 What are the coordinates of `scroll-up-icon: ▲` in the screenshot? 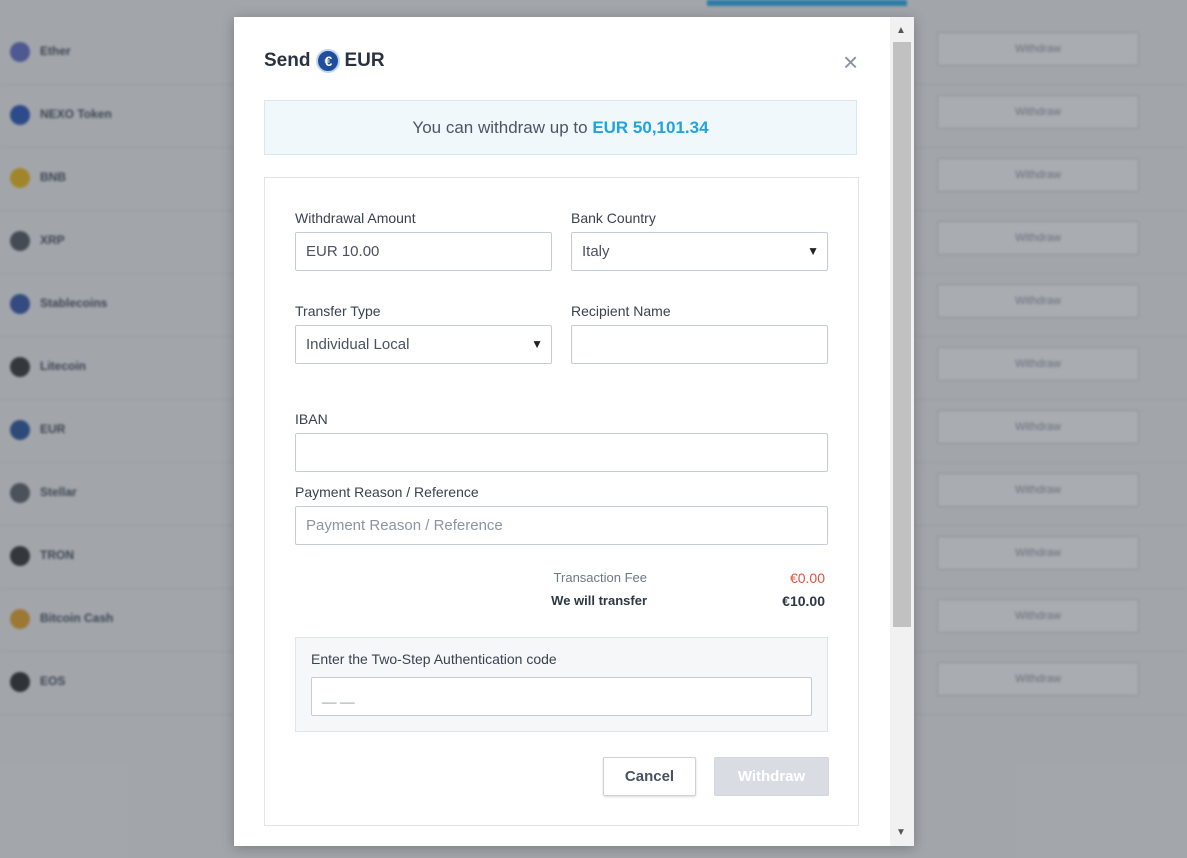 It's located at (901, 30).